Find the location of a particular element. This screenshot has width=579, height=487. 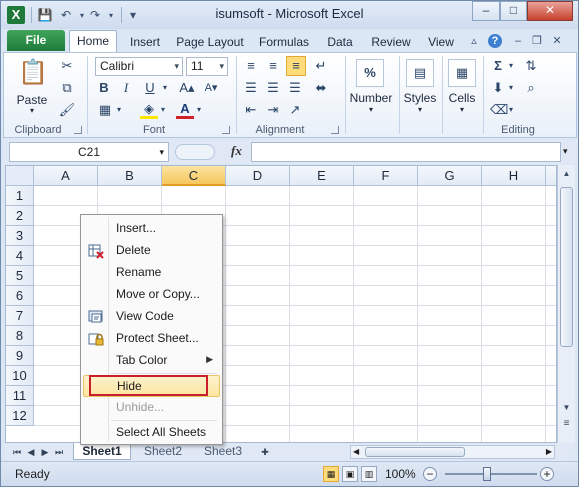

zoom-out-icon: − is located at coordinates (430, 474).